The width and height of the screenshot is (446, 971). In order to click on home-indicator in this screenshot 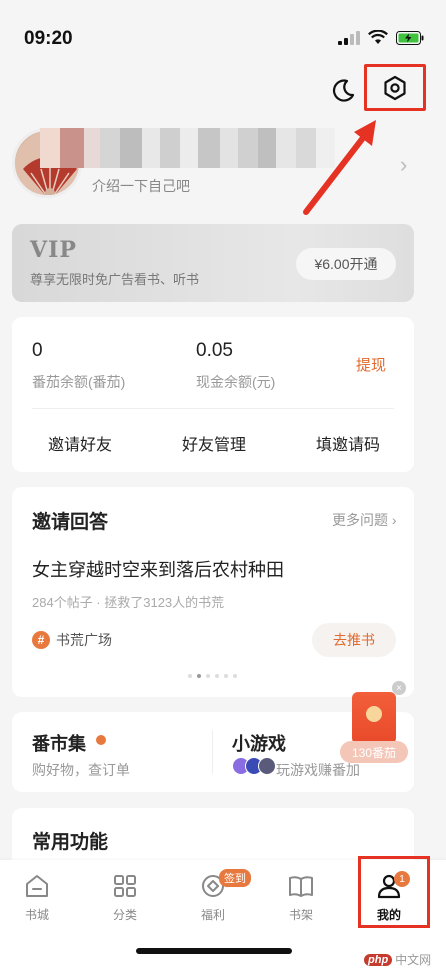, I will do `click(214, 951)`.